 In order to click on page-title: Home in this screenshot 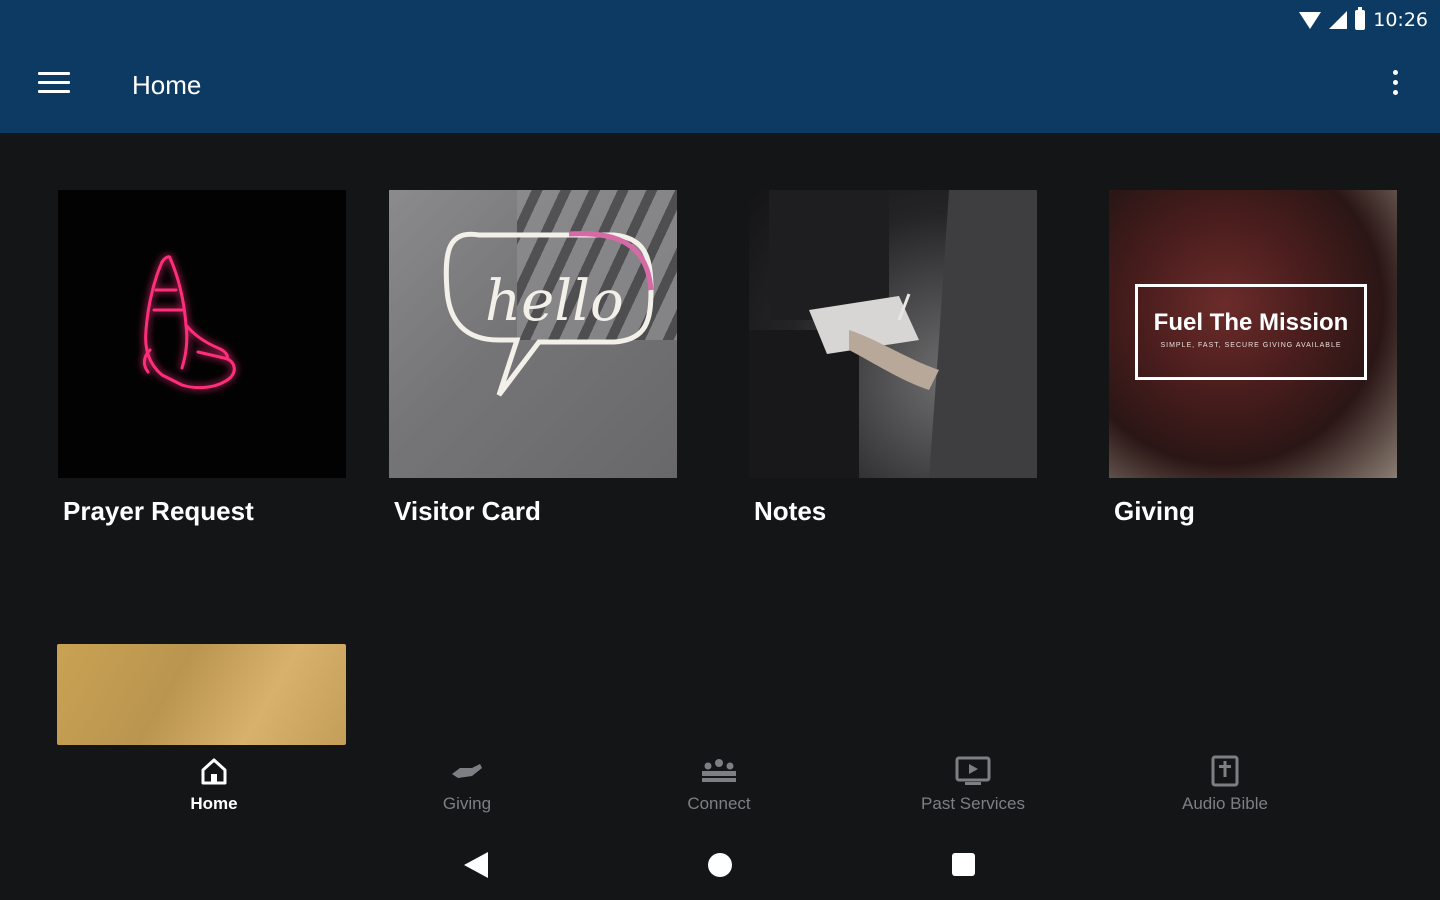, I will do `click(167, 85)`.